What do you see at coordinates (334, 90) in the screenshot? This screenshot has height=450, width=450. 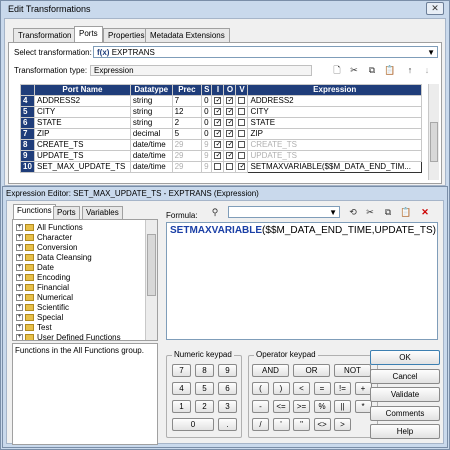 I see `column-header-expression: Expression` at bounding box center [334, 90].